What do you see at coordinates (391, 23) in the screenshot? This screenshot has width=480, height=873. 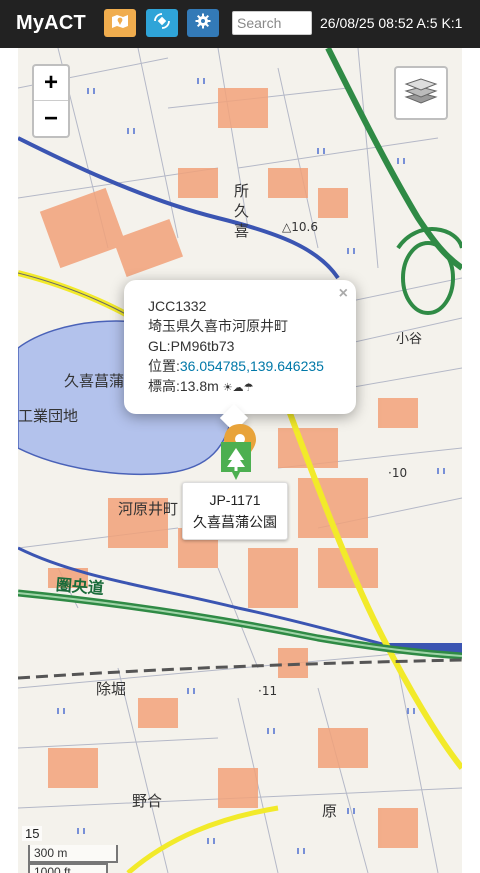 I see `status-readout: 26/08/25 08:52 A:5 K:1` at bounding box center [391, 23].